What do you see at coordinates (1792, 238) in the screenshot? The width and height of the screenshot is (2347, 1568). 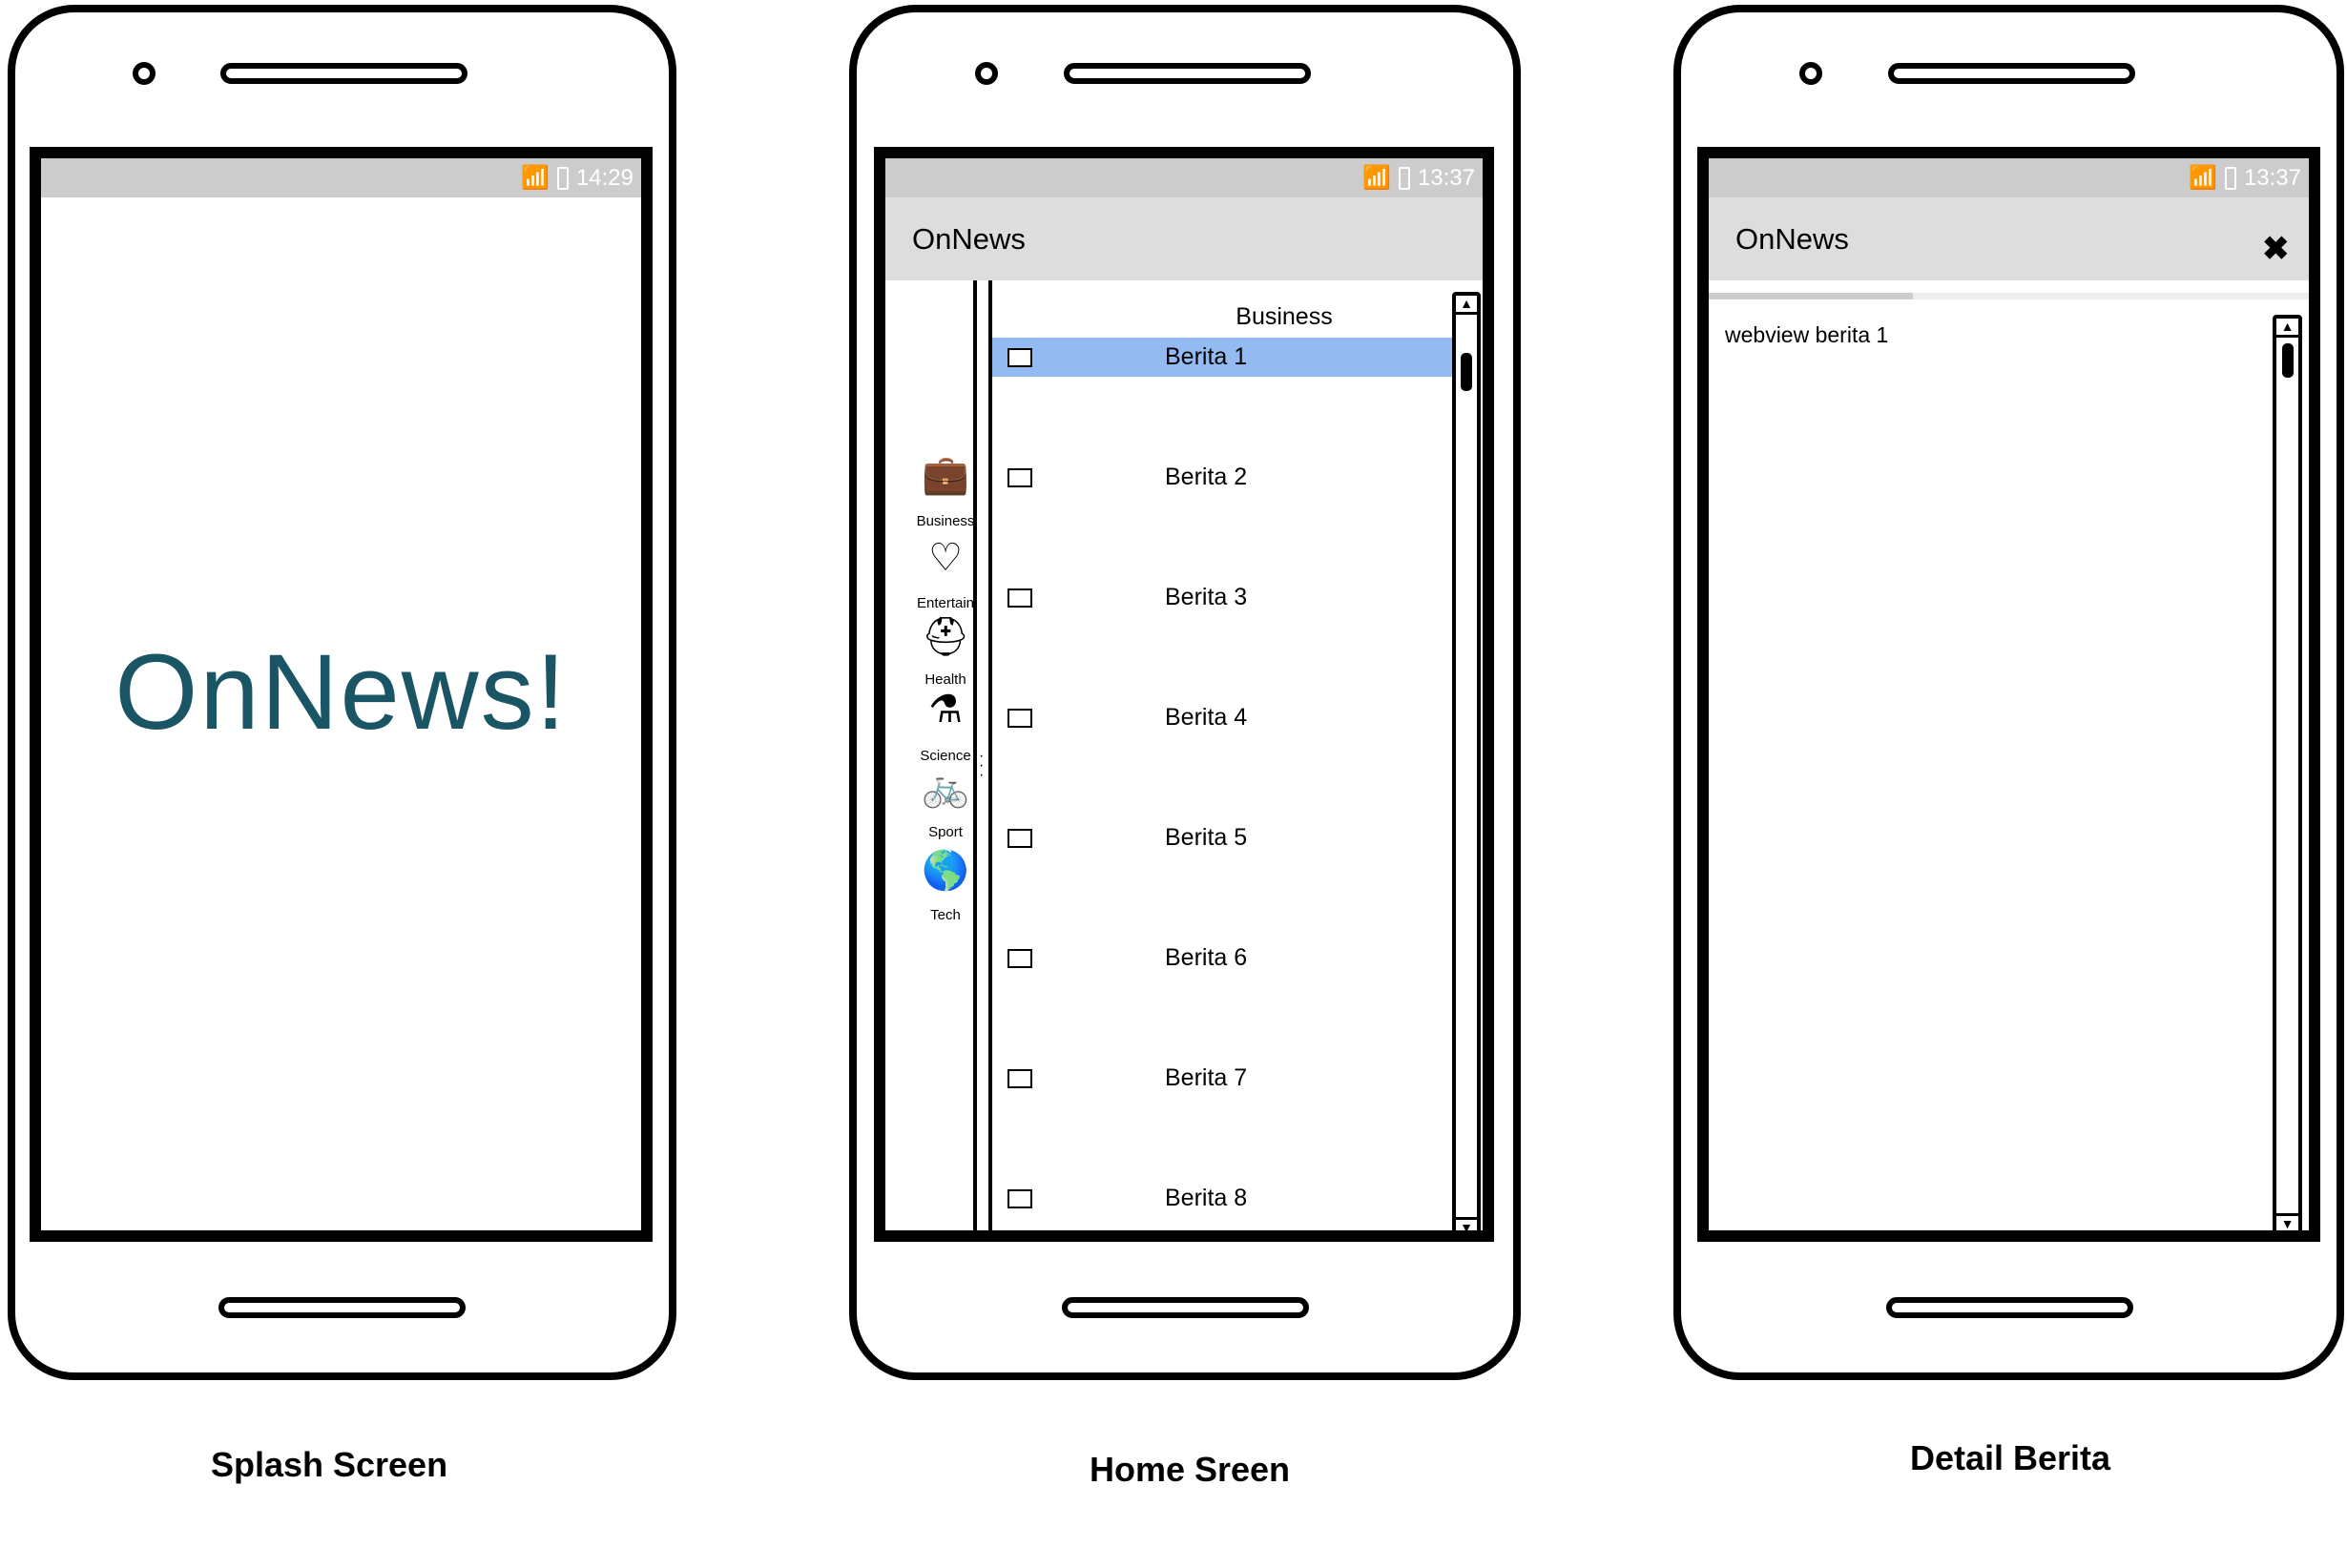 I see `app-title: OnNews` at bounding box center [1792, 238].